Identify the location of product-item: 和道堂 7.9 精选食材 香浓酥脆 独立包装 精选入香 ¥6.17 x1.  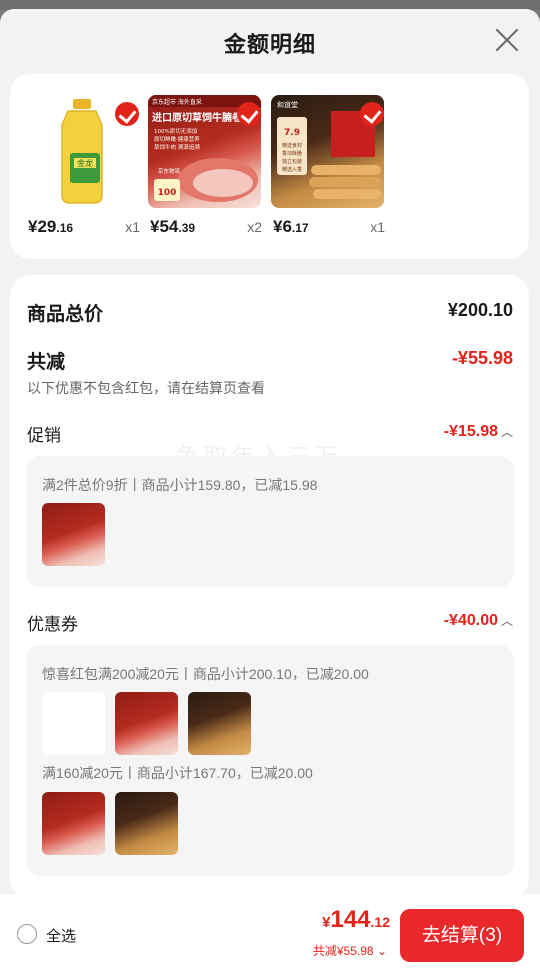
(328, 172).